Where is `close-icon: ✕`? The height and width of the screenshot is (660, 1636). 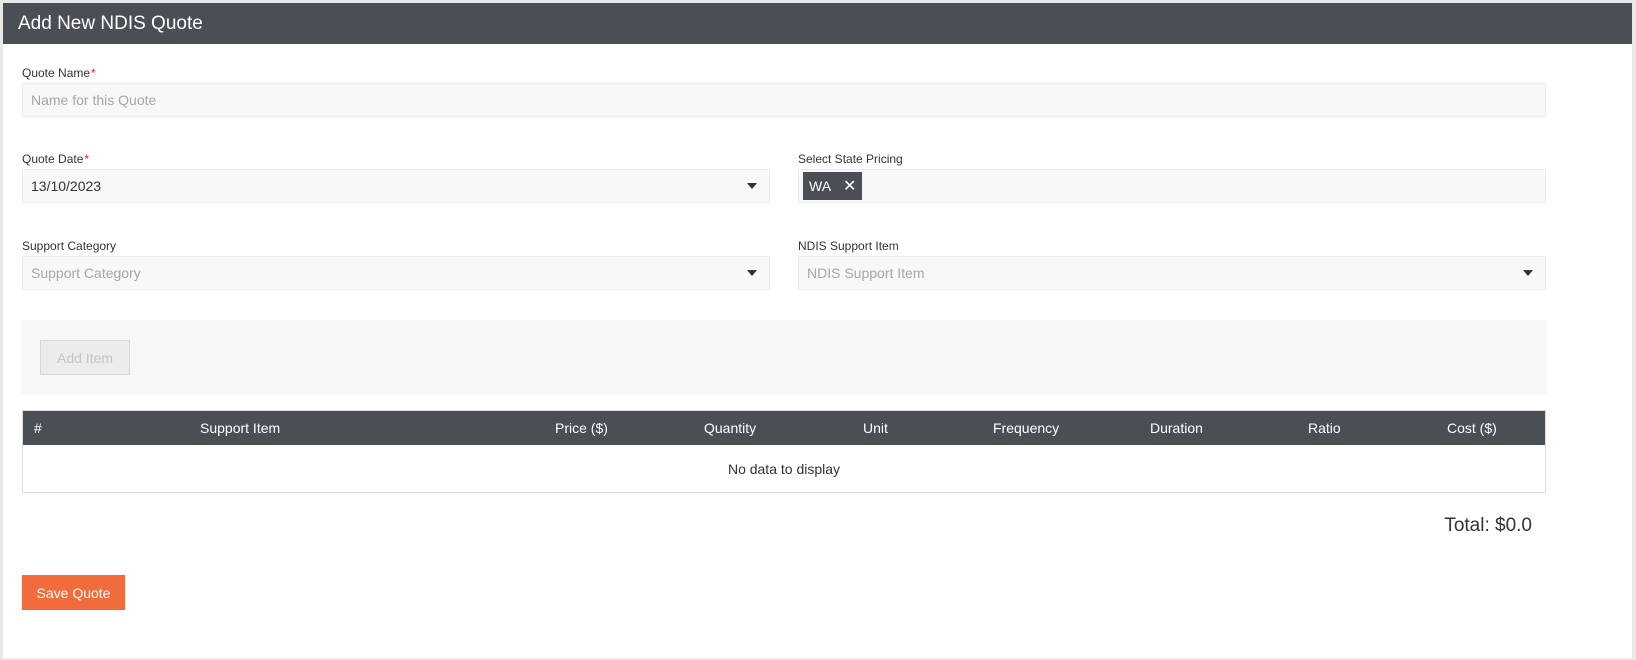 close-icon: ✕ is located at coordinates (849, 186).